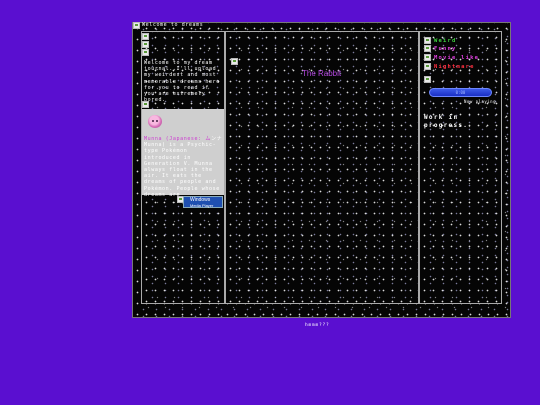 This screenshot has height=405, width=540. What do you see at coordinates (173, 25) in the screenshot?
I see `title-image-alt: Welcome to dreams` at bounding box center [173, 25].